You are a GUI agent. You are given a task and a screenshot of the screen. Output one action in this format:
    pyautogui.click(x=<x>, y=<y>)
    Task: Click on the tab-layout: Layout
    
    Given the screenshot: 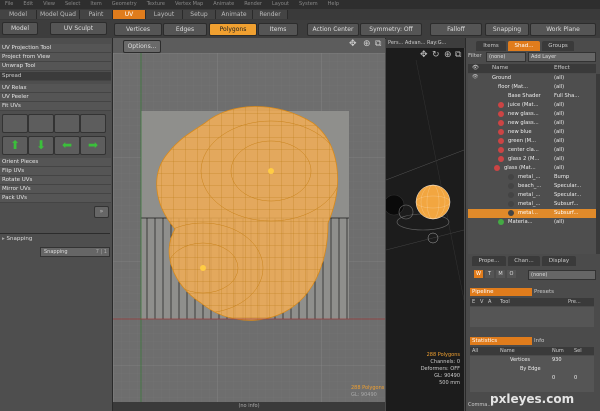 What is the action you would take?
    pyautogui.click(x=164, y=14)
    